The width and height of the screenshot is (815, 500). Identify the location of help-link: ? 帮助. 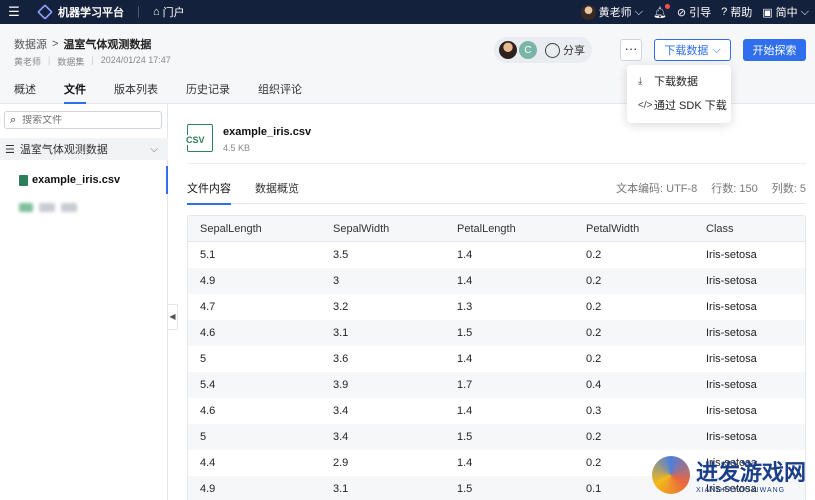
(736, 12).